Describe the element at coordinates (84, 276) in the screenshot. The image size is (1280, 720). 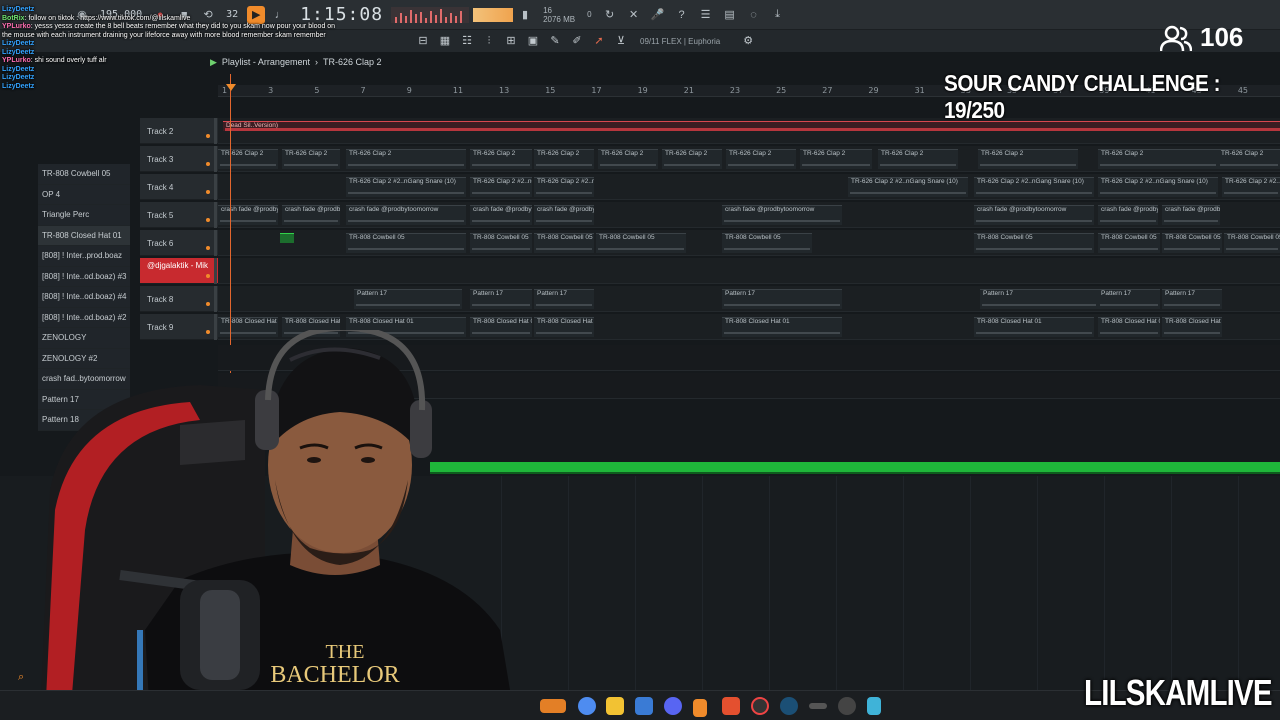
I see `channel-item: [808] ! Inte..od.boaz) #3` at that location.